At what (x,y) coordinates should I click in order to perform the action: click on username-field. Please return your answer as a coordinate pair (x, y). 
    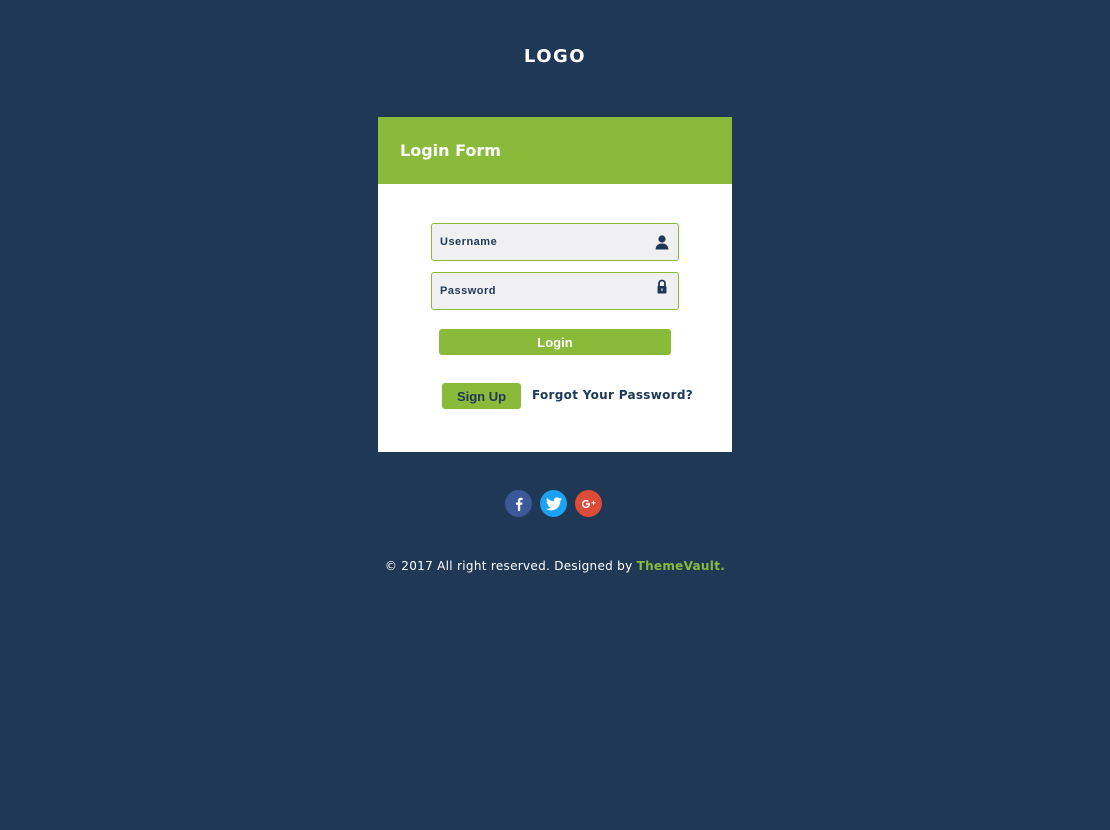
    Looking at the image, I should click on (555, 242).